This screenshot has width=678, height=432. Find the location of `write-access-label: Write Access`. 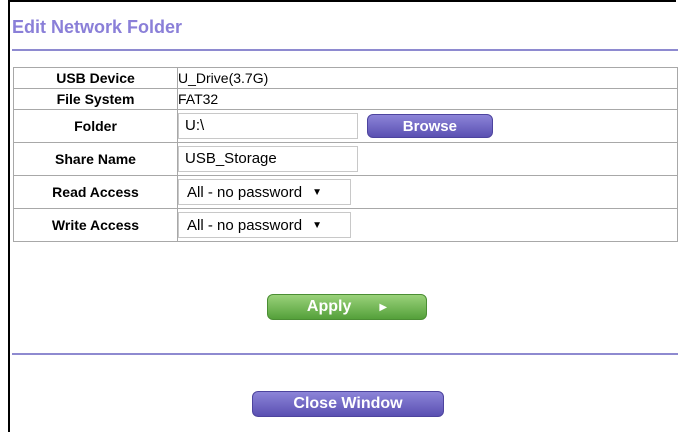

write-access-label: Write Access is located at coordinates (95, 225).